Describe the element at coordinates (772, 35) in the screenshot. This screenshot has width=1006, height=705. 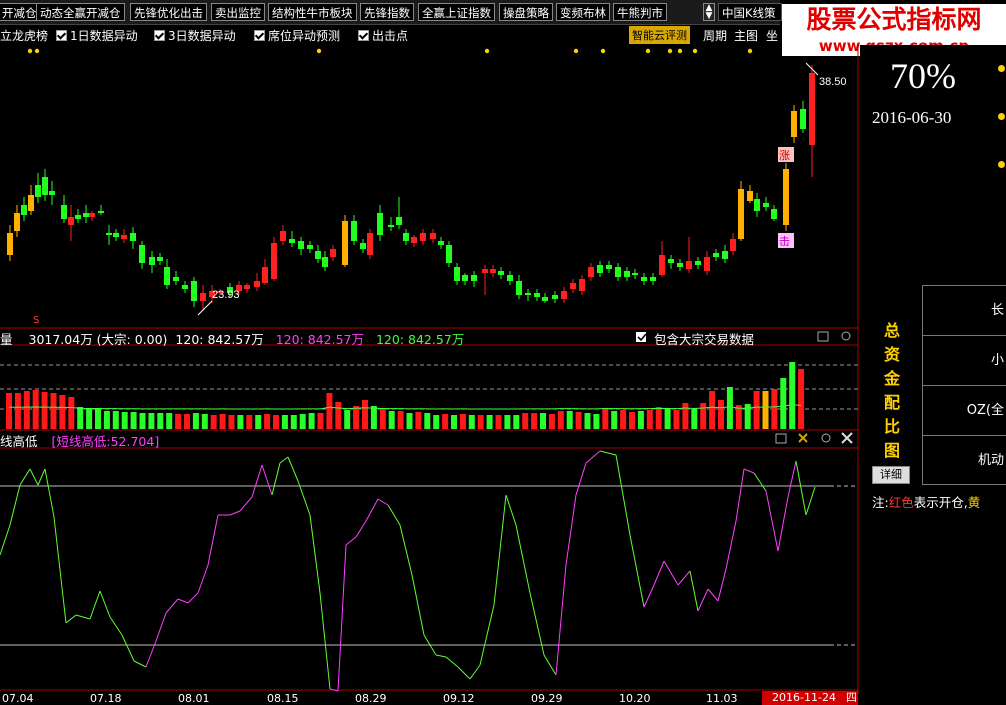
I see `coord-button: 坐` at that location.